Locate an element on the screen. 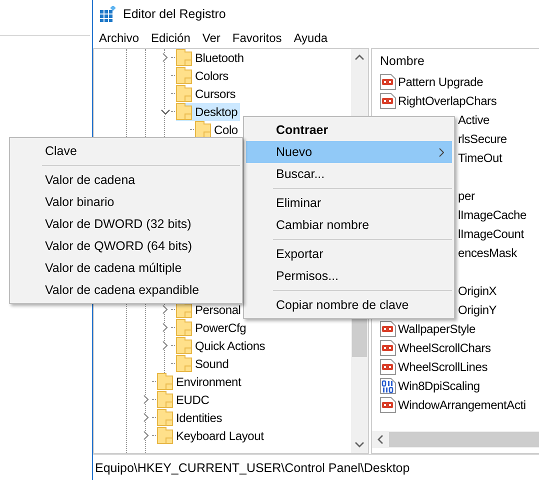 This screenshot has width=539, height=480. registry-path: Equipo\HKEY_CURRENT_USER\Control Panel\Desktop is located at coordinates (252, 467).